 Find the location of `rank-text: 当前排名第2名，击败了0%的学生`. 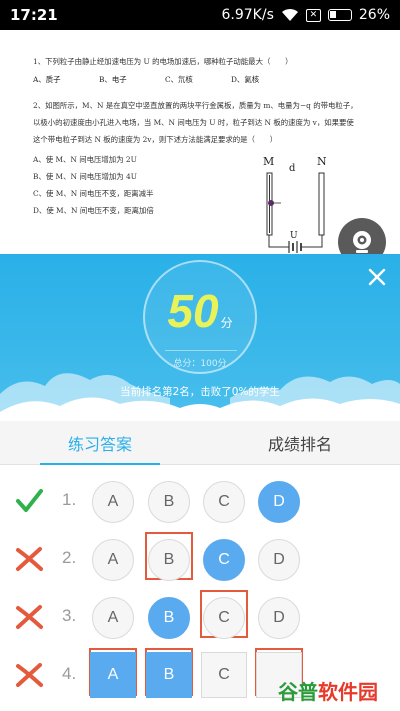

rank-text: 当前排名第2名，击败了0%的学生 is located at coordinates (200, 392).